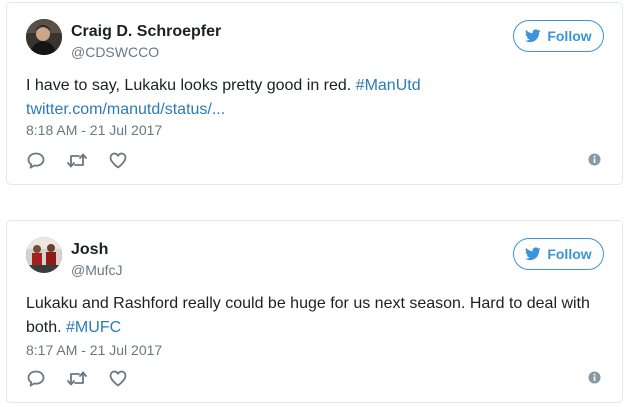 The width and height of the screenshot is (628, 407). I want to click on hashtag-link: #MUFC, so click(93, 327).